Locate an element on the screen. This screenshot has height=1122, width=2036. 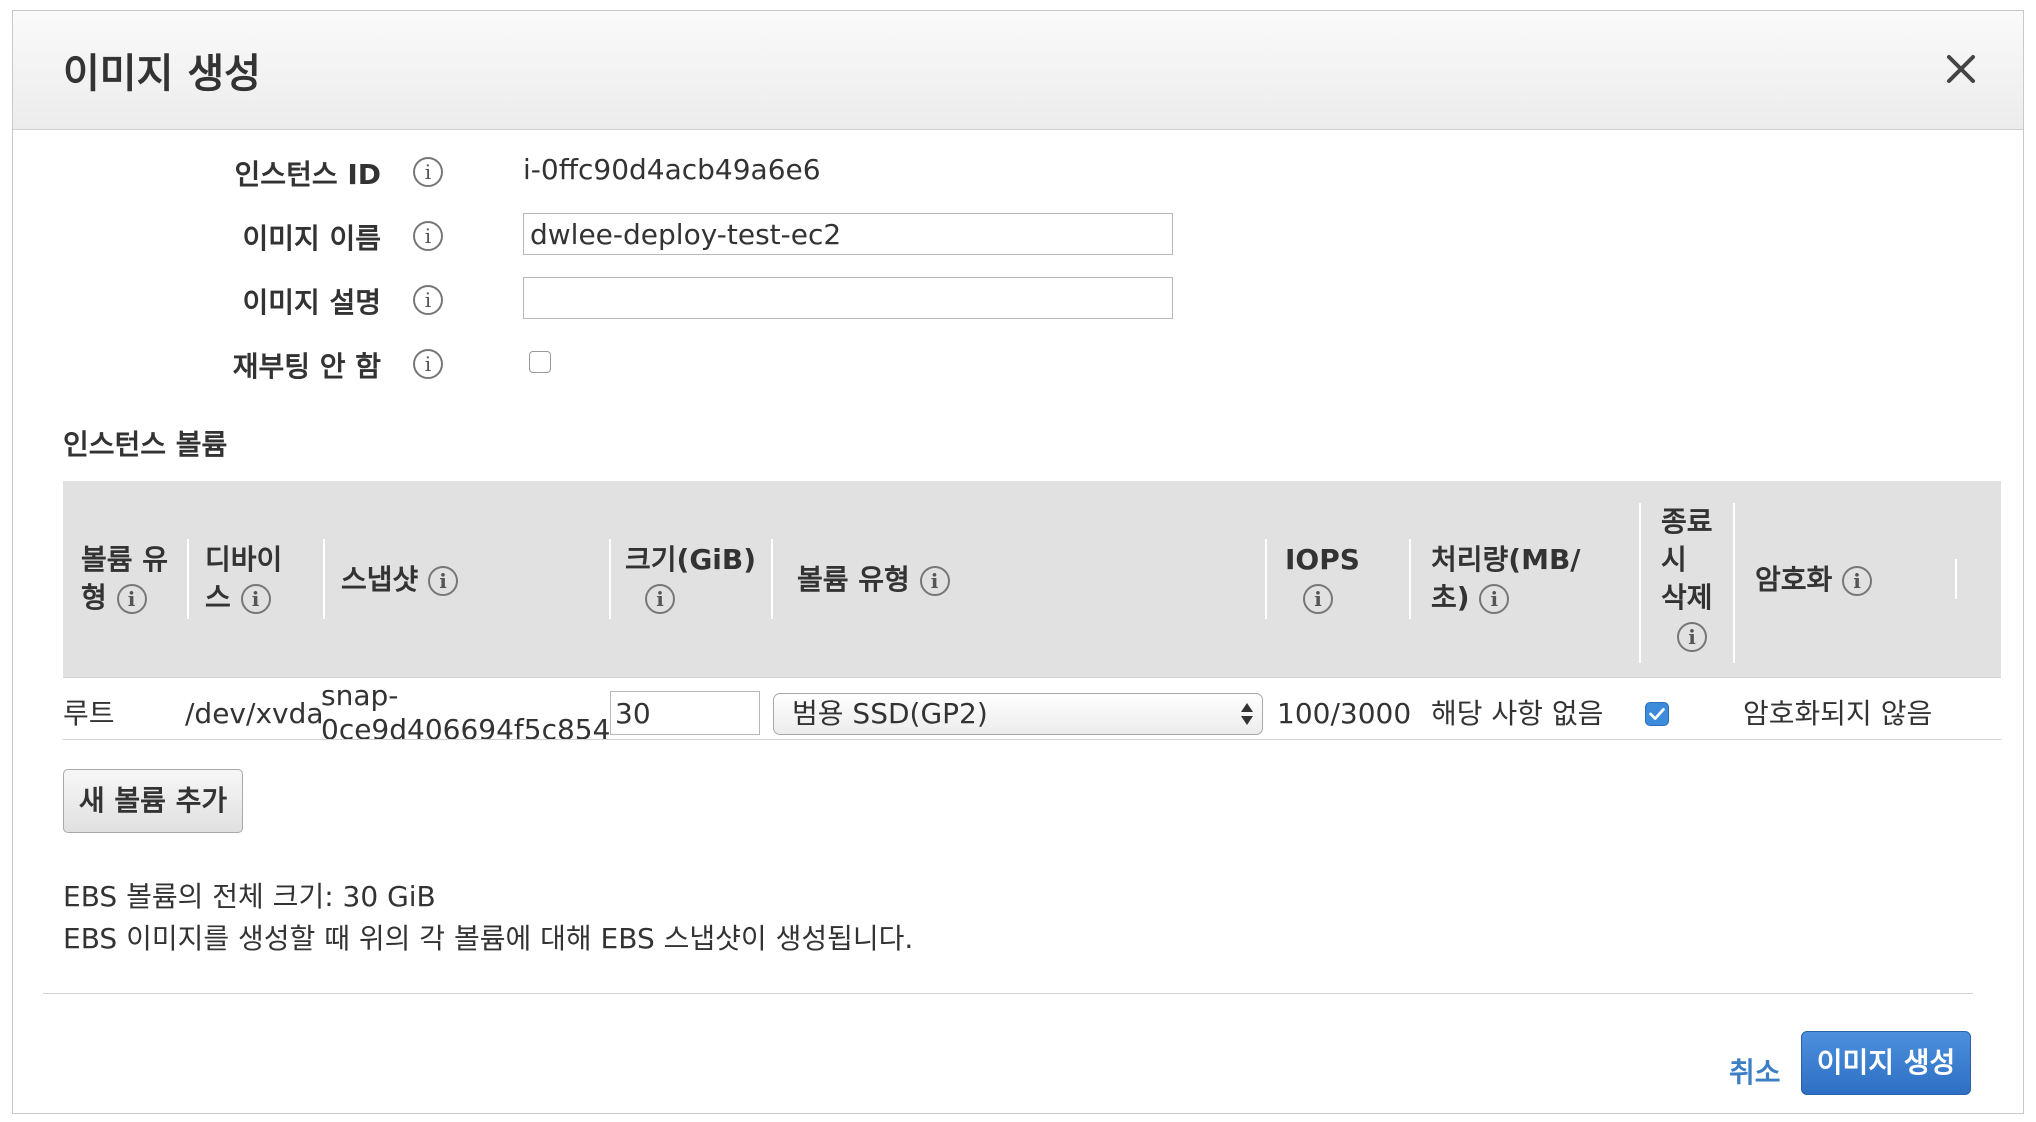
image-description-label: 이미지 설명 is located at coordinates (311, 302).